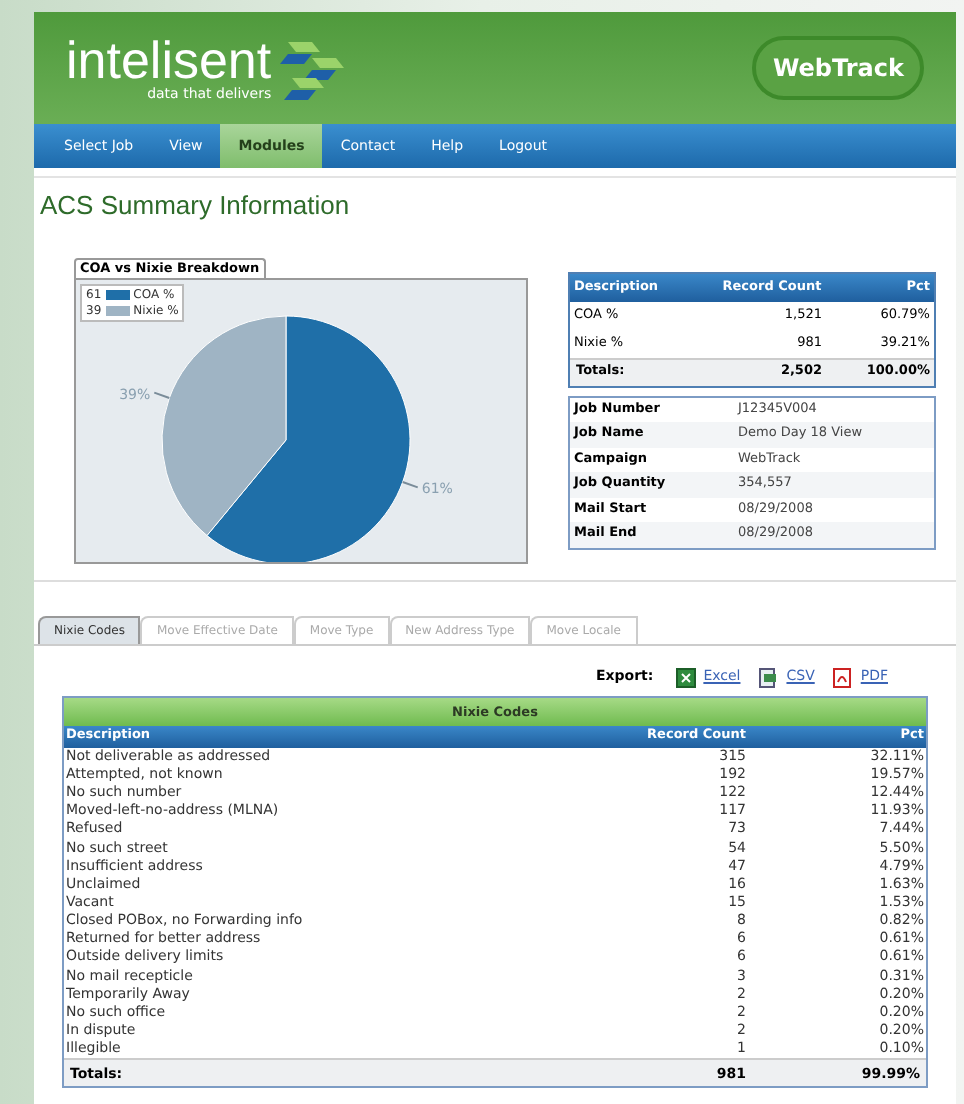 This screenshot has width=964, height=1104. What do you see at coordinates (768, 677) in the screenshot?
I see `file-icon` at bounding box center [768, 677].